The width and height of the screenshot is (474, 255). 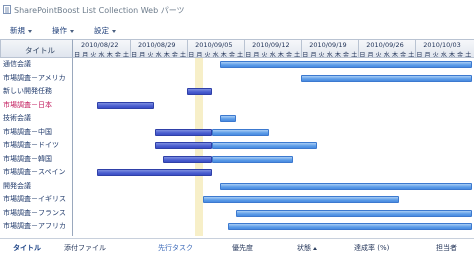 I want to click on footer-column-label: 先行タスク, so click(x=175, y=248).